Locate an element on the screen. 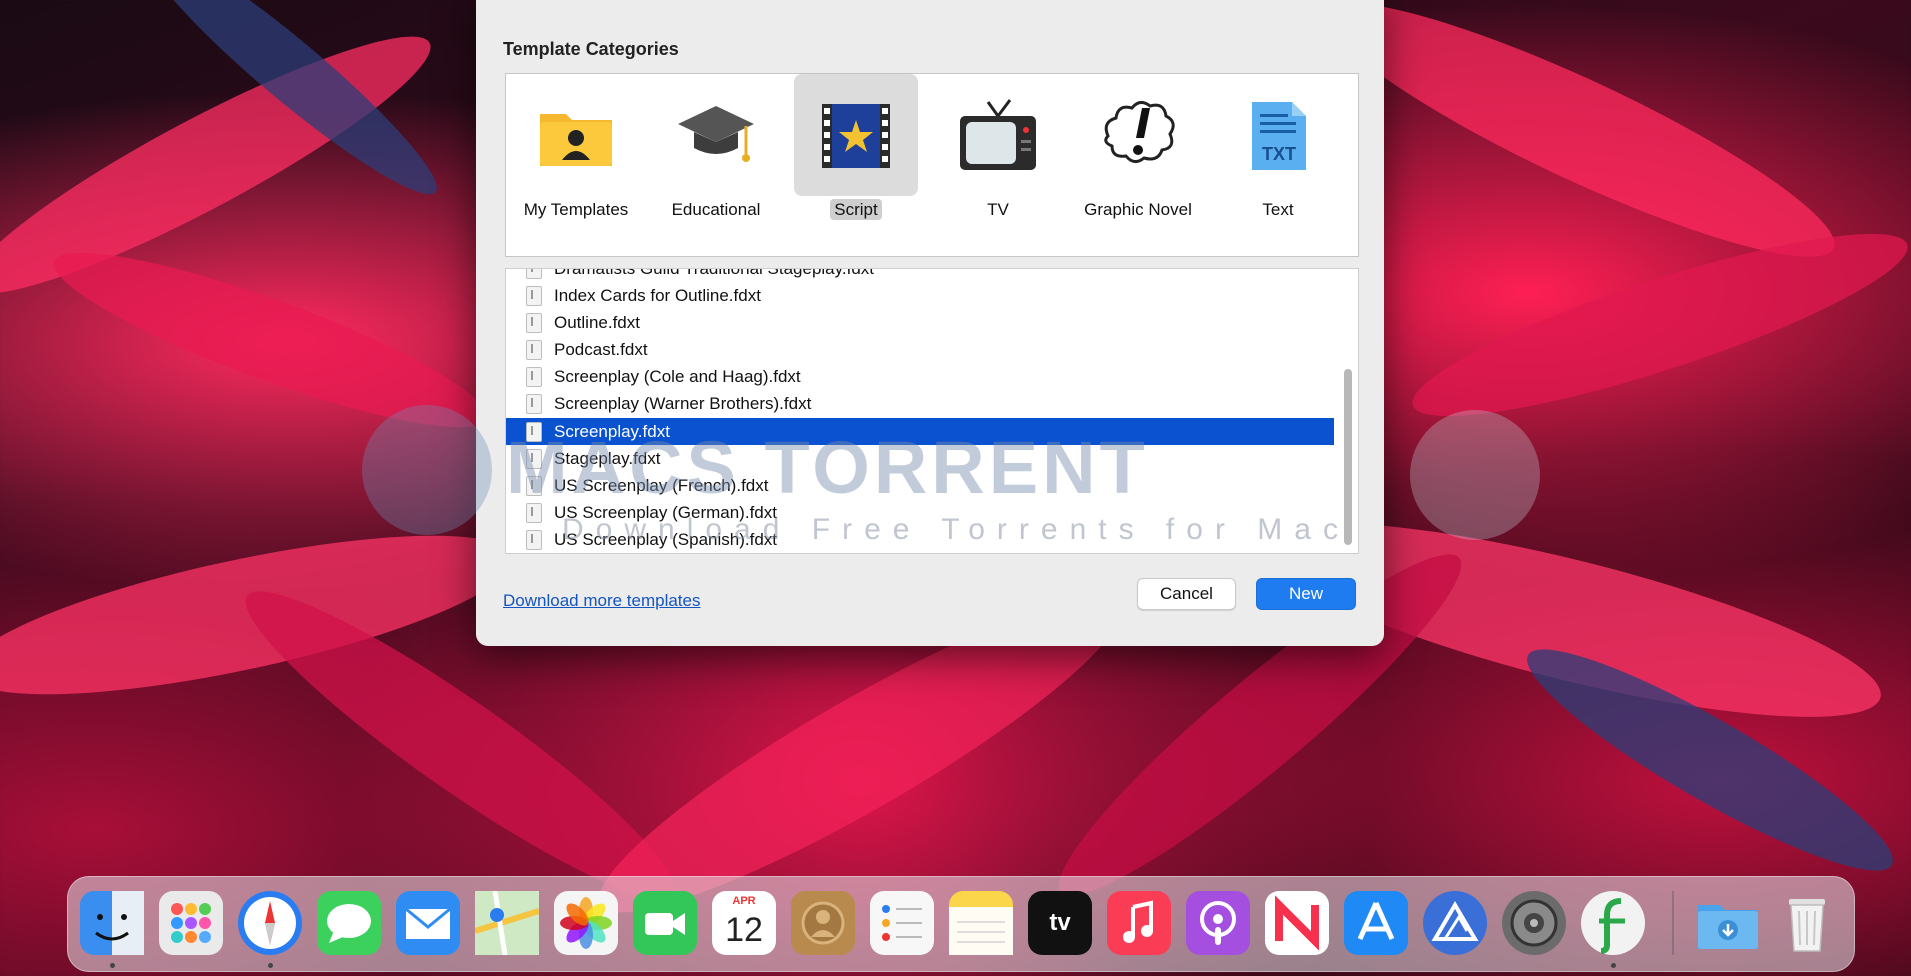 The image size is (1911, 976). category-tv: TV is located at coordinates (998, 165).